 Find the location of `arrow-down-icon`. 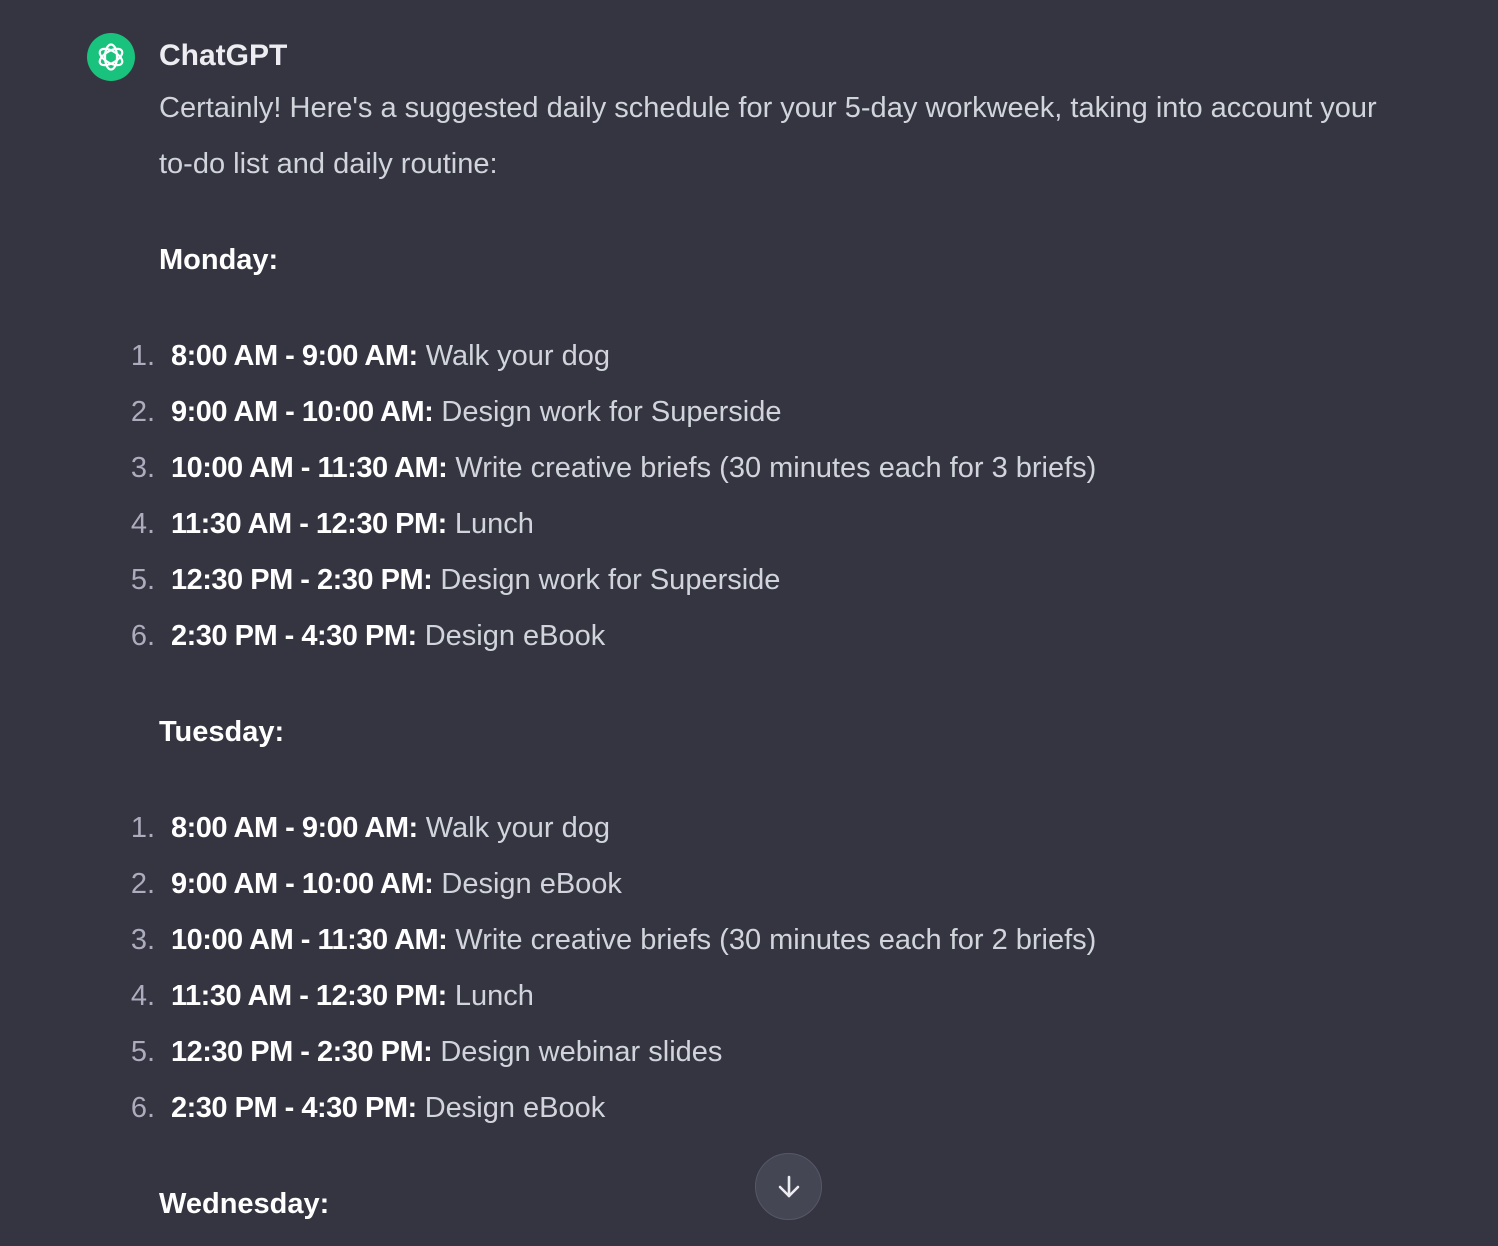

arrow-down-icon is located at coordinates (788, 1186).